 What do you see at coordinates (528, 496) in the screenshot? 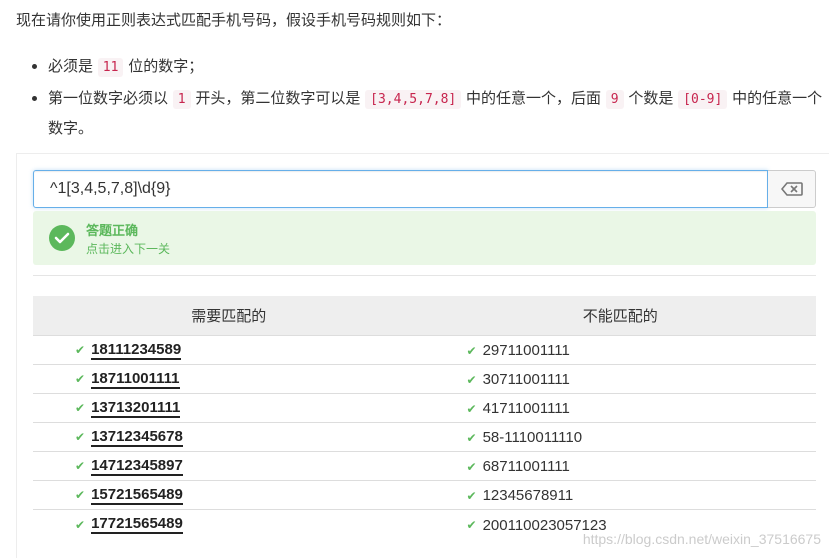
I see `nomatch-value: 12345678911` at bounding box center [528, 496].